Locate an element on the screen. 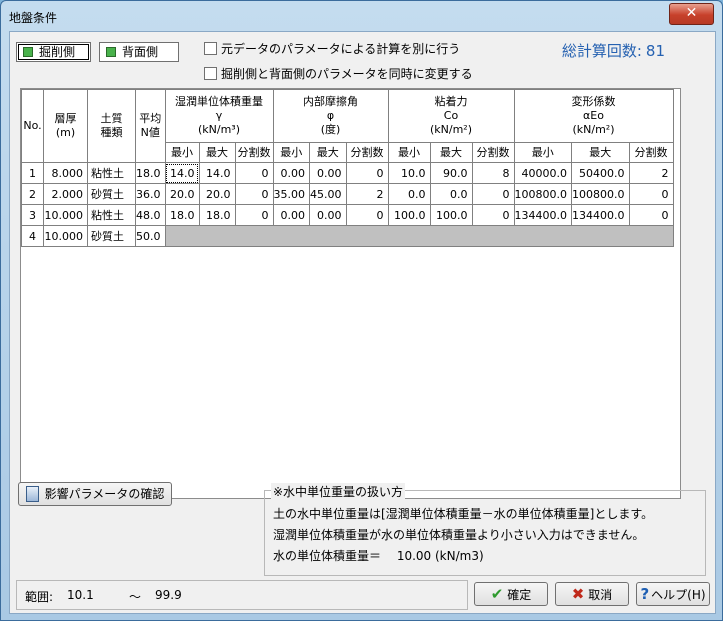  table-row: 4 10.000 砂質土 50.0 is located at coordinates (347, 236).